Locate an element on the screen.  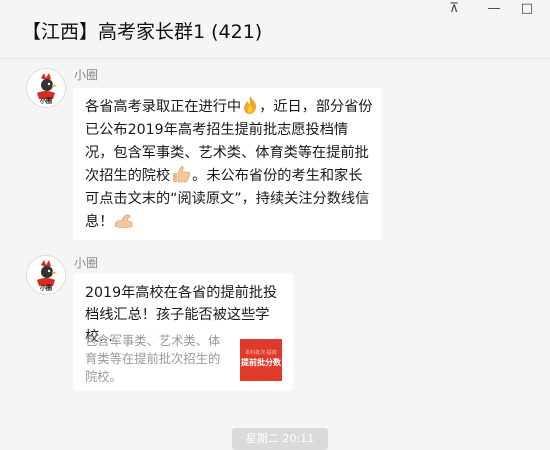
time-divider: 星期二 20:11 is located at coordinates (280, 439).